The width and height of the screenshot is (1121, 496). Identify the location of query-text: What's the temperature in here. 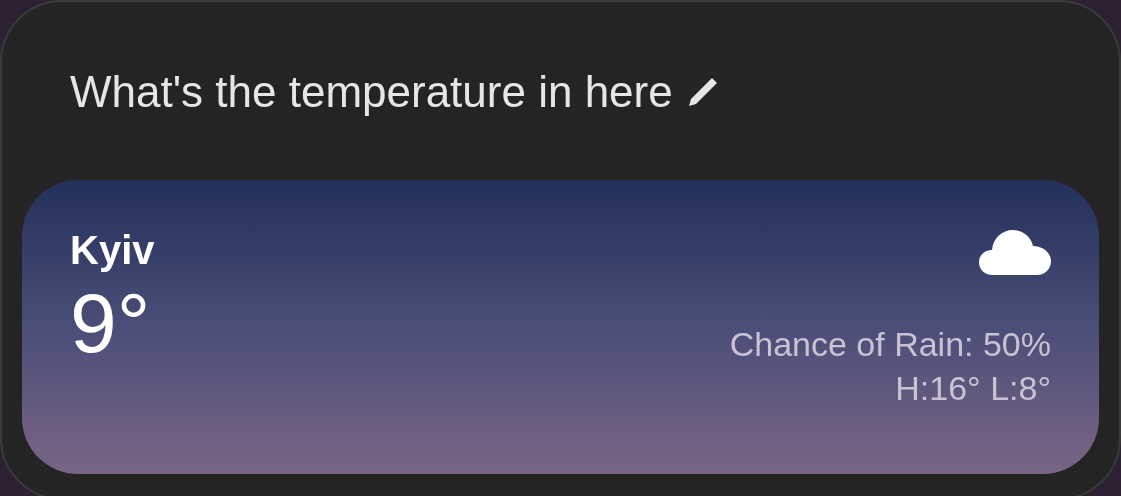
(371, 92).